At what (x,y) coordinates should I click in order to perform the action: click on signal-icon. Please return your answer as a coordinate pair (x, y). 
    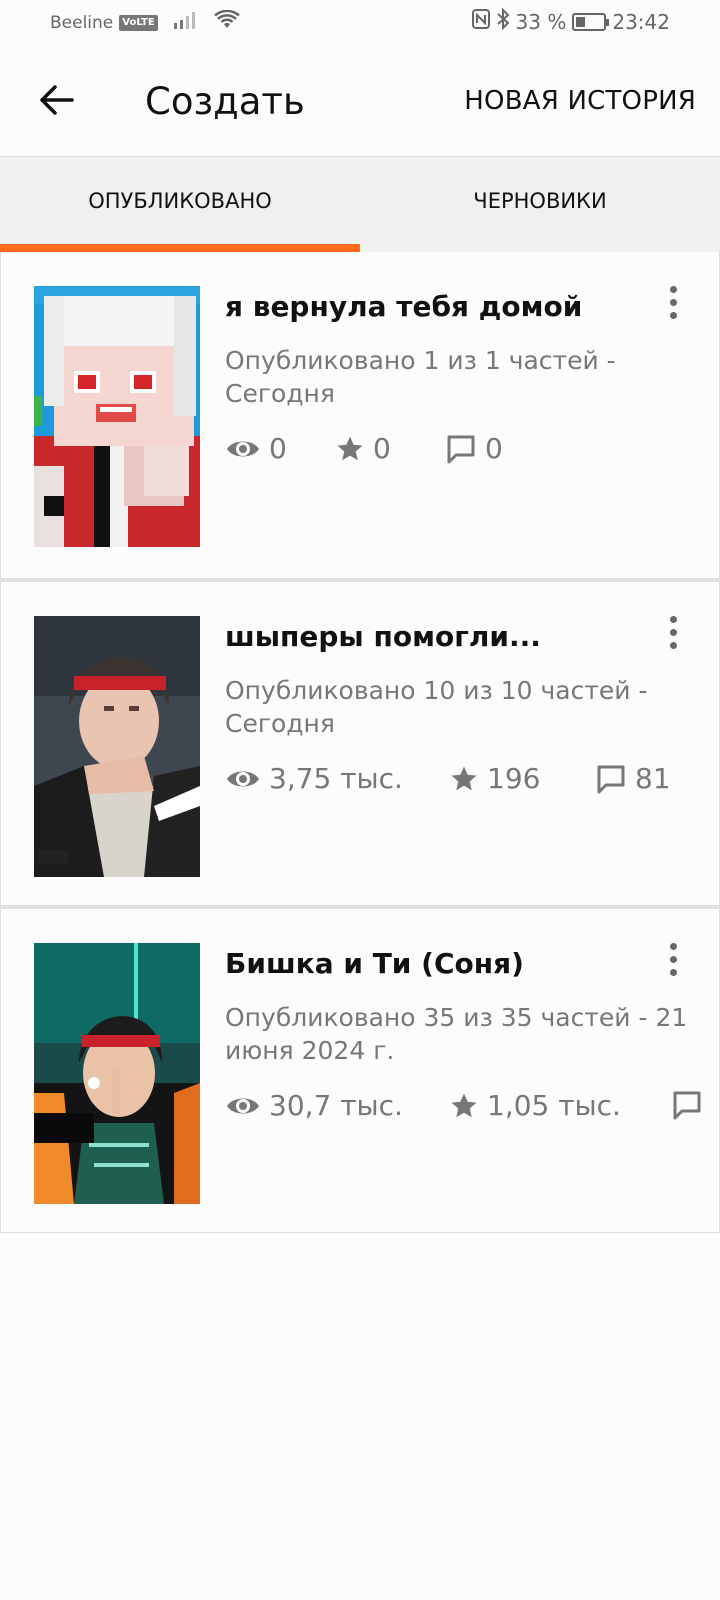
    Looking at the image, I should click on (185, 22).